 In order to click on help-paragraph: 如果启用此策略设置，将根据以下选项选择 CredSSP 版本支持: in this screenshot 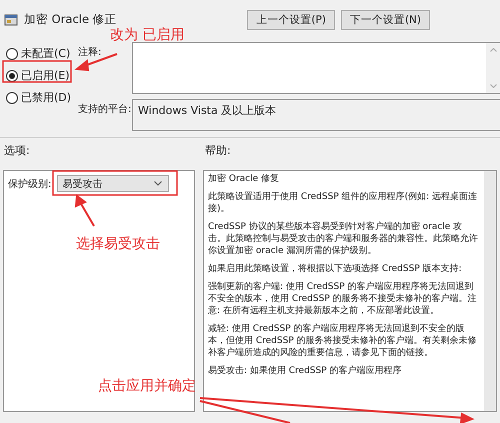, I will do `click(335, 269)`.